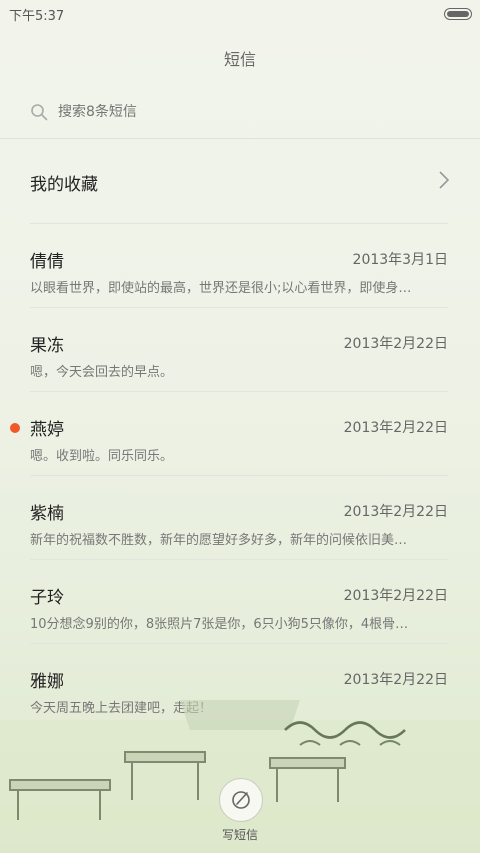 This screenshot has width=480, height=853. I want to click on compose-button, so click(241, 800).